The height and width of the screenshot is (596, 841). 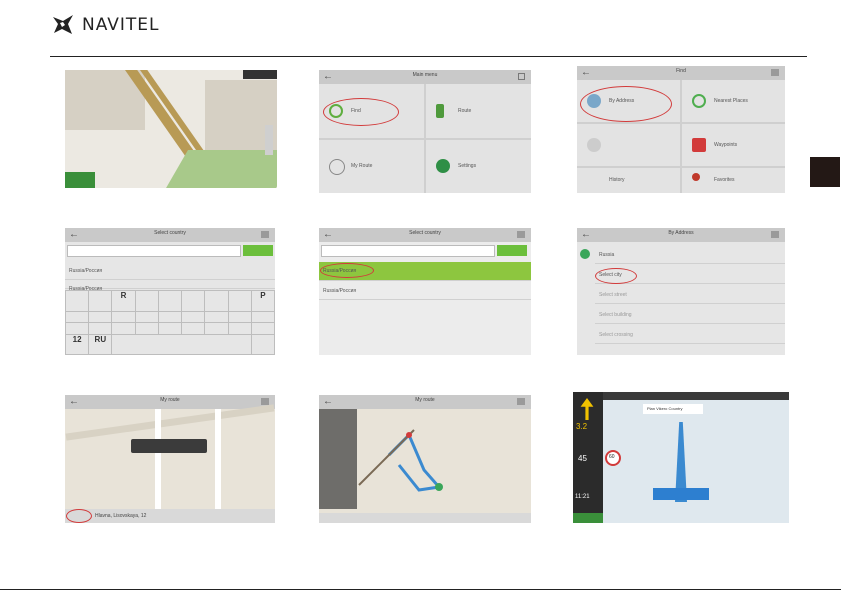 I want to click on zoom-controls, so click(x=269, y=140).